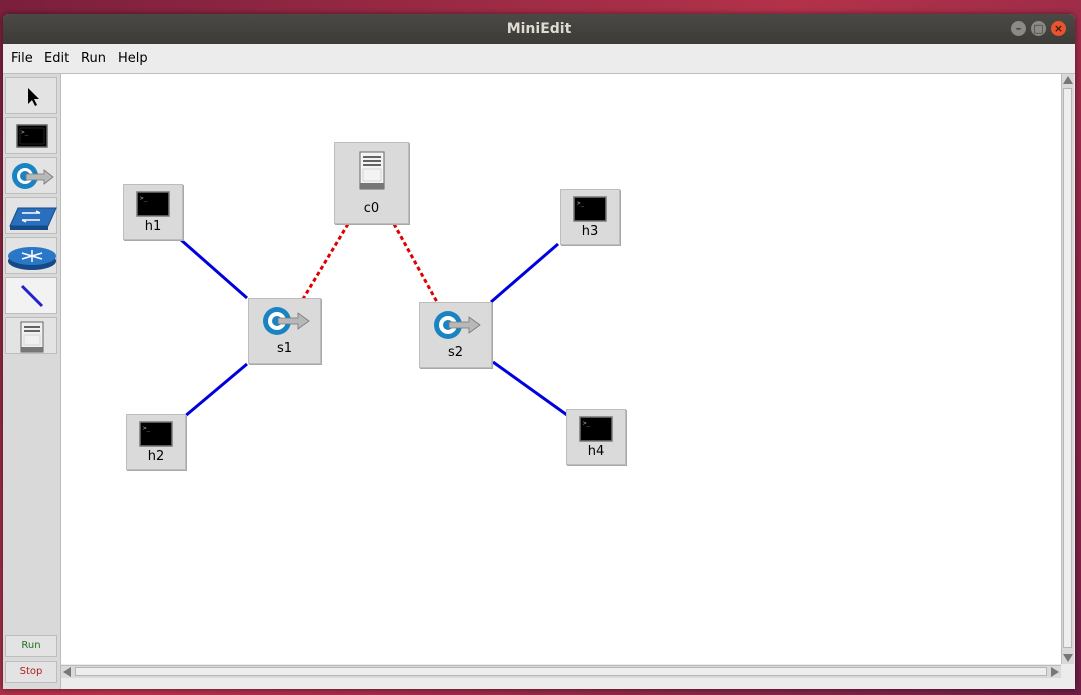 The width and height of the screenshot is (1081, 695). I want to click on vertical-scrollbar, so click(1067, 369).